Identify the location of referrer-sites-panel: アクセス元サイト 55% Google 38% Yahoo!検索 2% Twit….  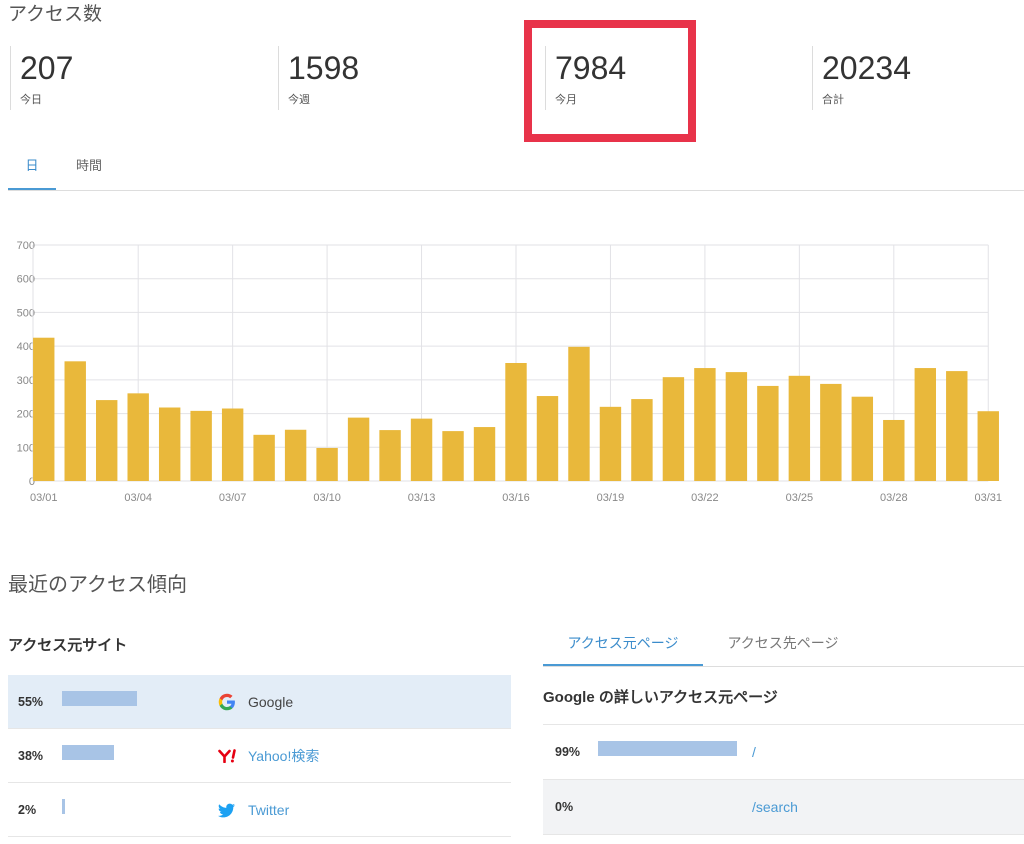
(259, 734).